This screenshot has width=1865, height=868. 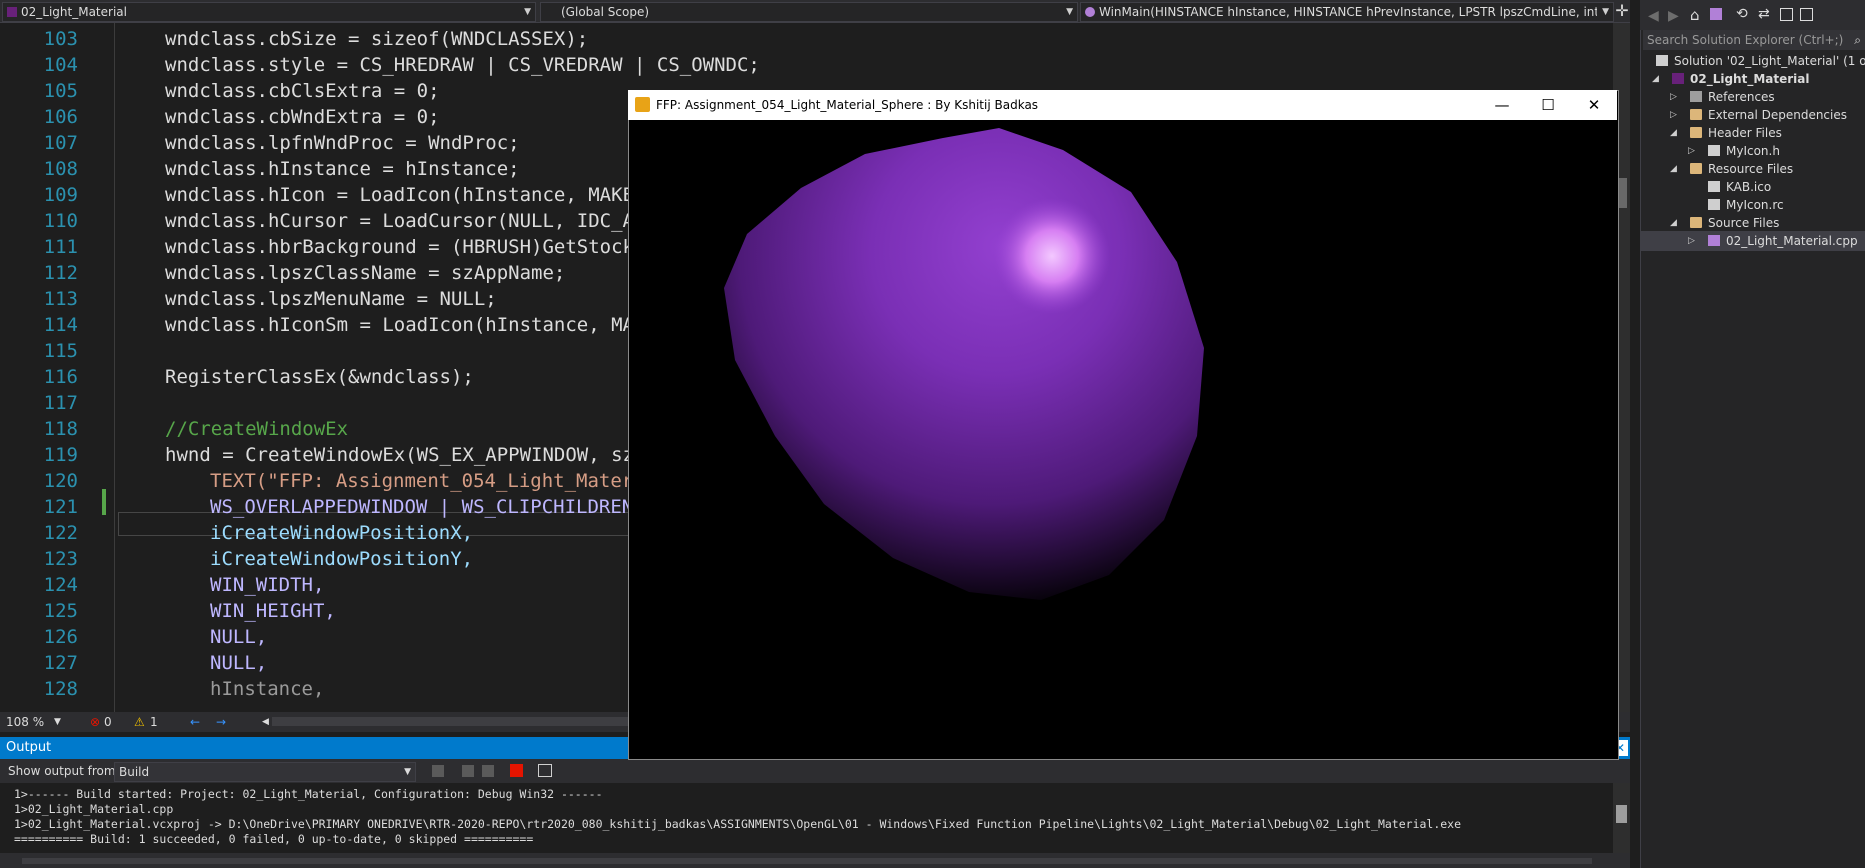 What do you see at coordinates (29, 747) in the screenshot?
I see `output-title: Output` at bounding box center [29, 747].